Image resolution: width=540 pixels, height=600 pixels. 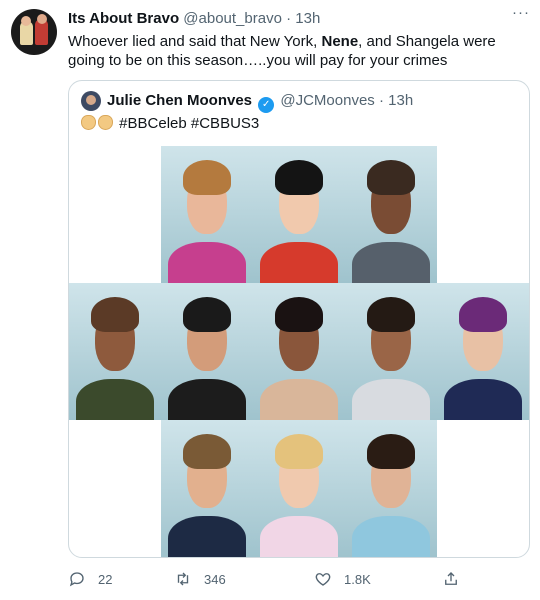 What do you see at coordinates (400, 100) in the screenshot?
I see `quoted-timestamp: 13h` at bounding box center [400, 100].